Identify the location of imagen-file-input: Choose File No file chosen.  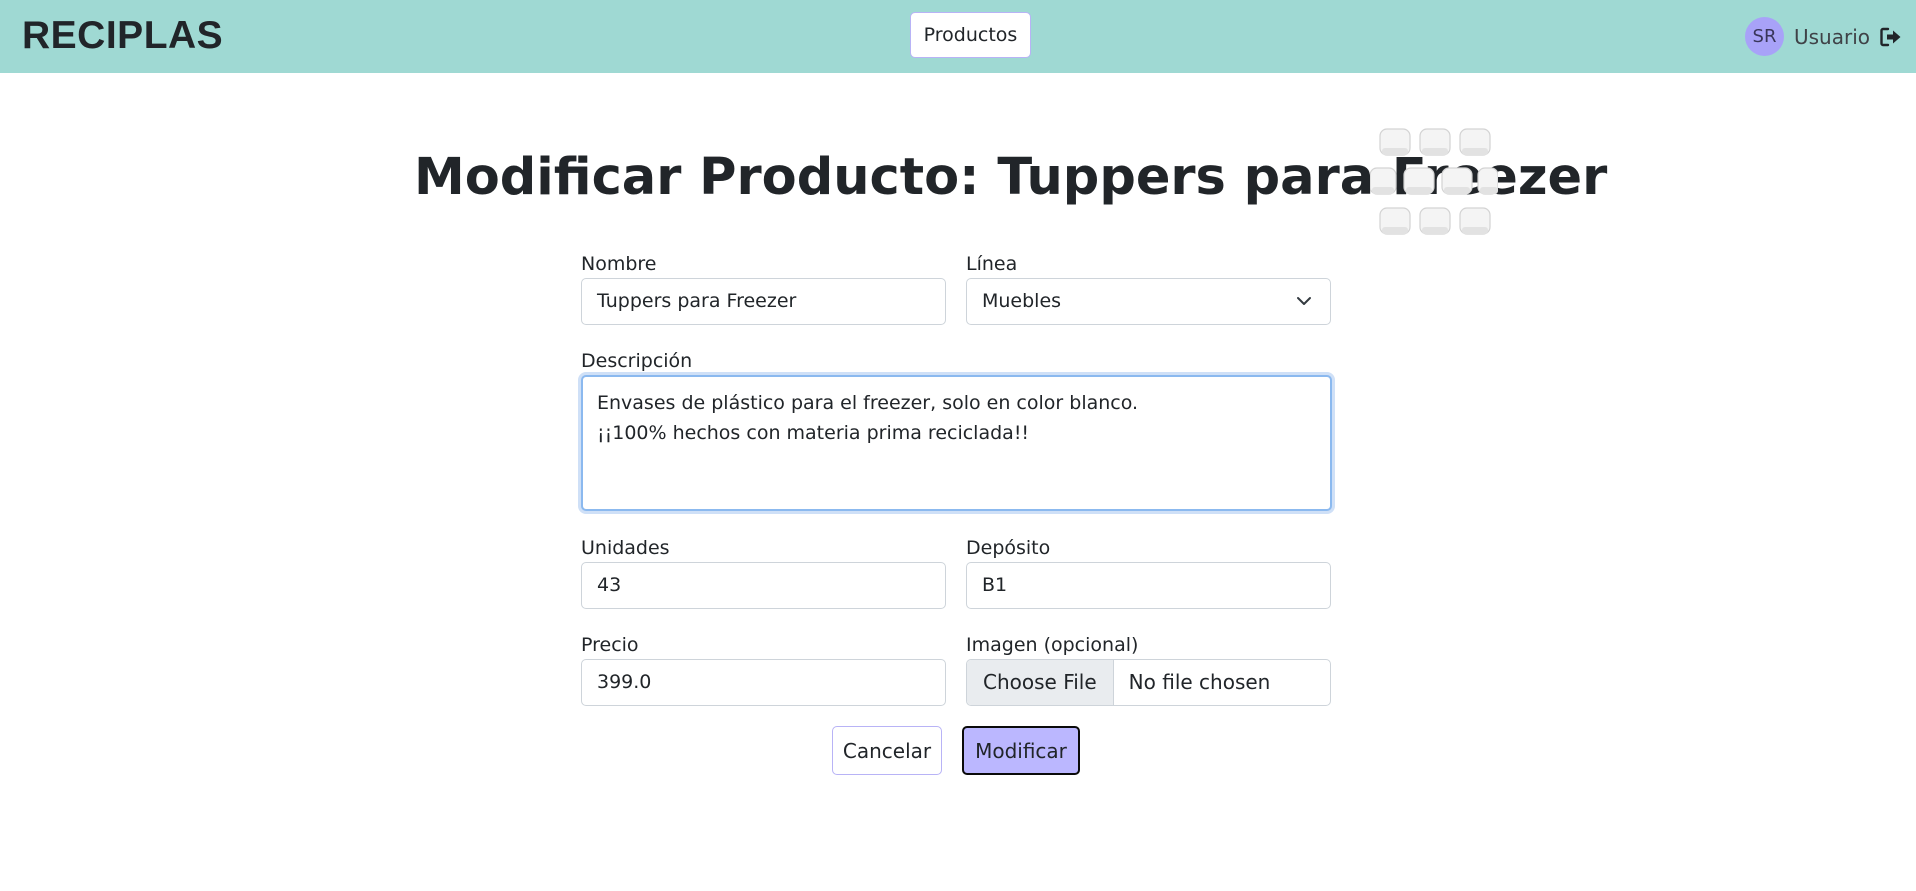
(1148, 682).